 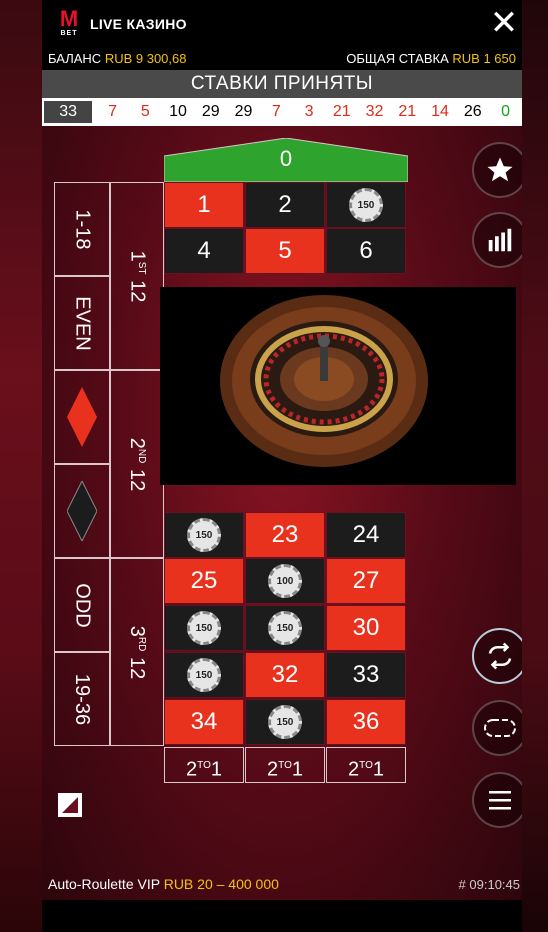 What do you see at coordinates (500, 169) in the screenshot?
I see `star-icon` at bounding box center [500, 169].